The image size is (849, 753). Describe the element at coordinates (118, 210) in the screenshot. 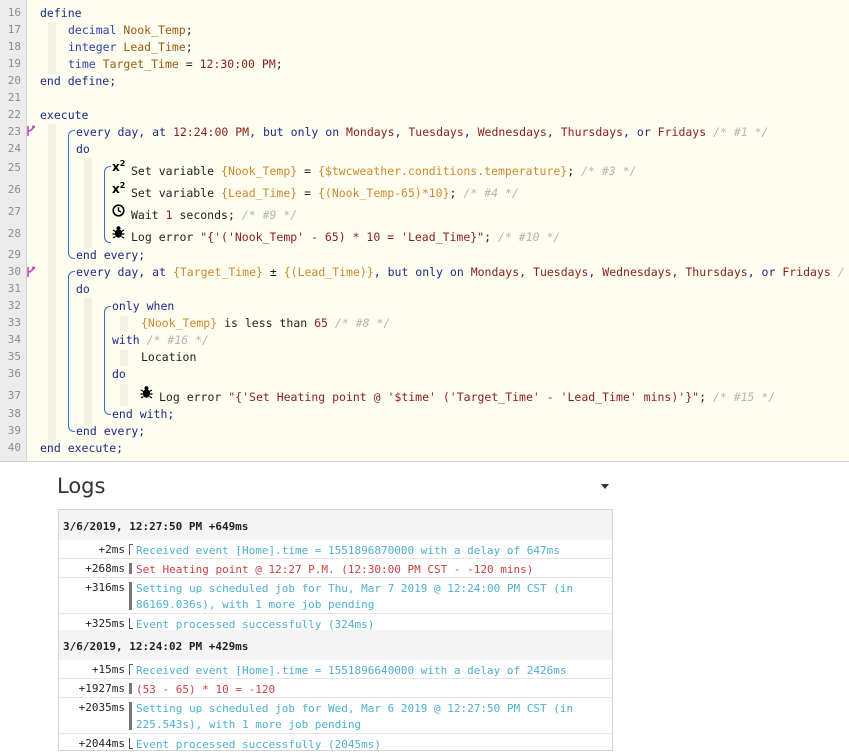

I see `clock-icon` at that location.